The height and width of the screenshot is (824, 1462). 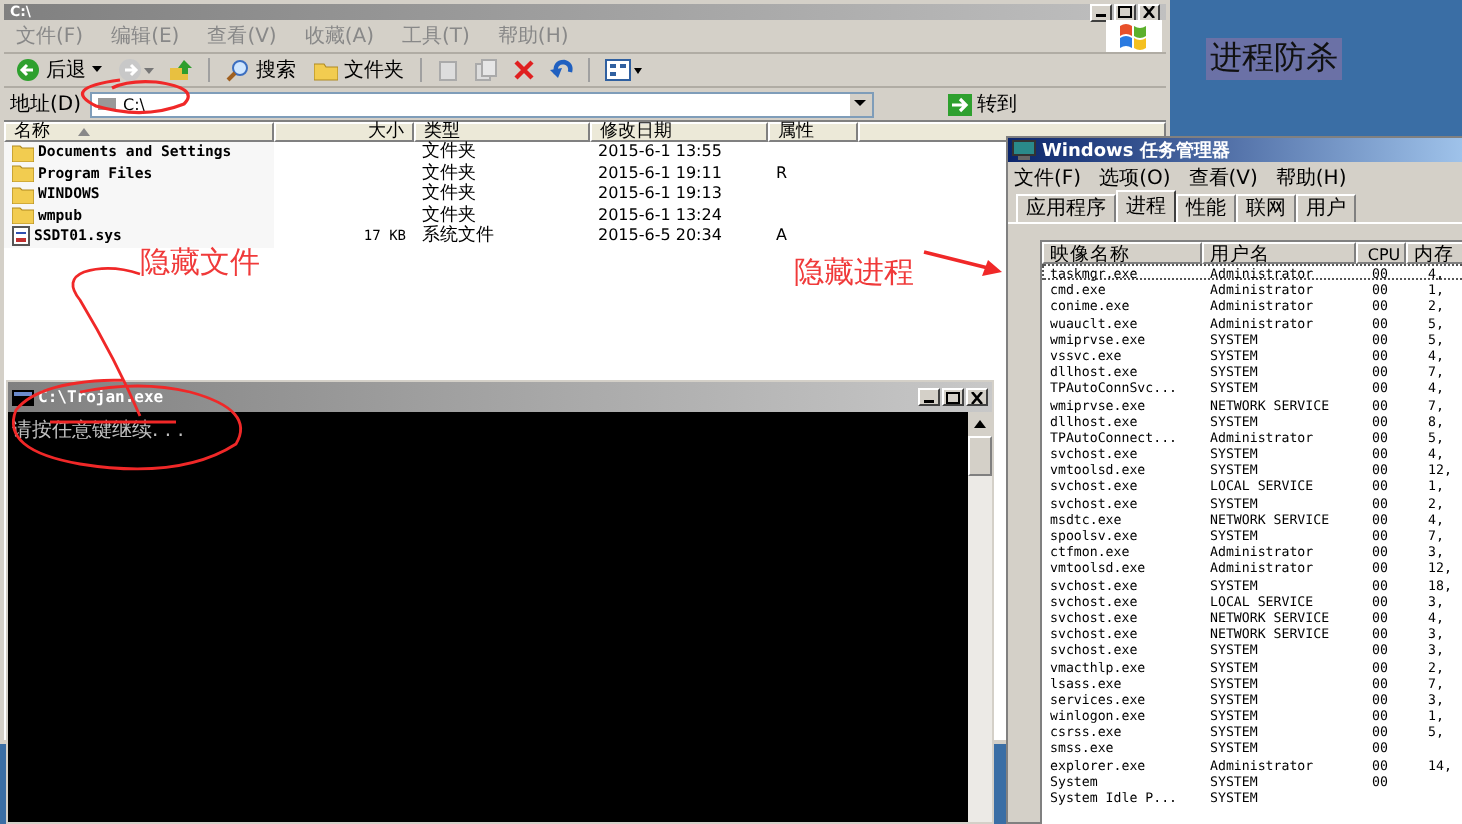 I want to click on modified-date: 2015-6-5 20:34, so click(x=660, y=235).